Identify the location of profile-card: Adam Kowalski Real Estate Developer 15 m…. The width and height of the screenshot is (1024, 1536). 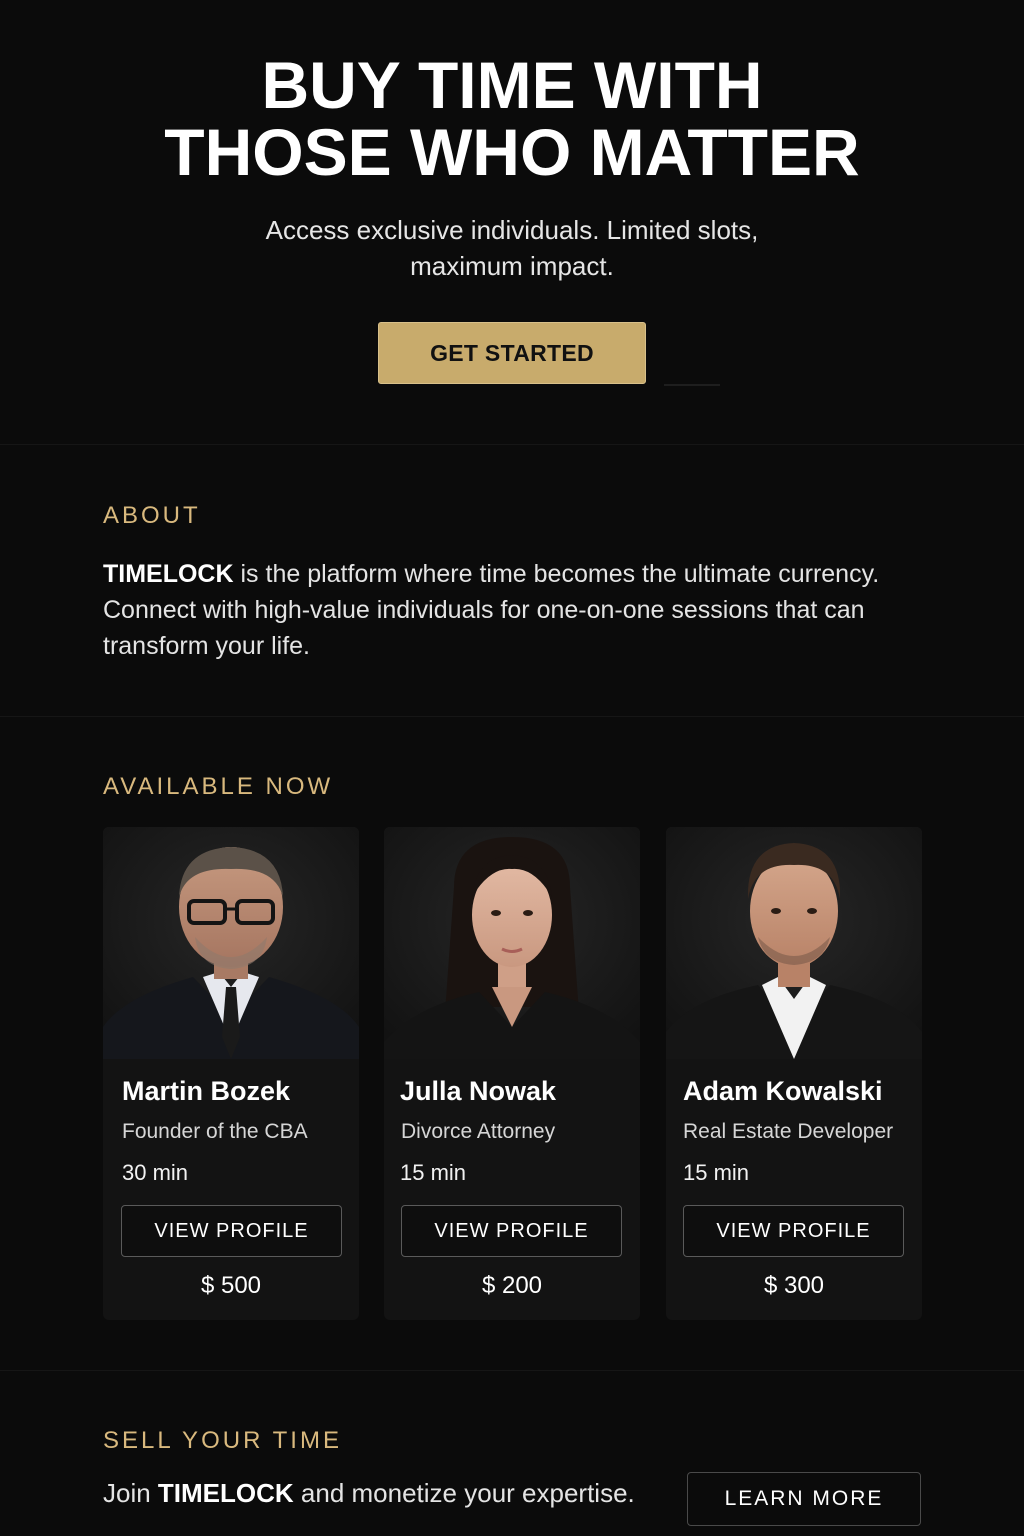
(794, 1073).